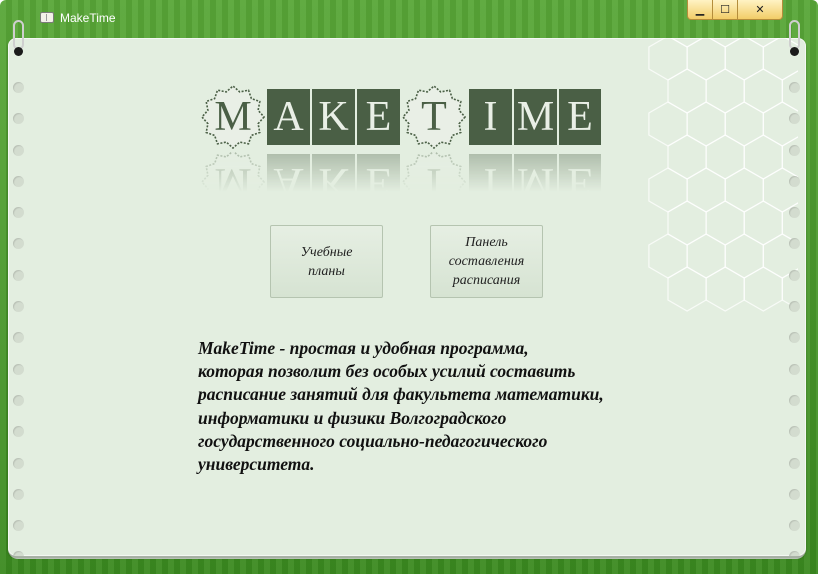 This screenshot has width=818, height=574. Describe the element at coordinates (88, 18) in the screenshot. I see `window-title: MakeTime` at that location.